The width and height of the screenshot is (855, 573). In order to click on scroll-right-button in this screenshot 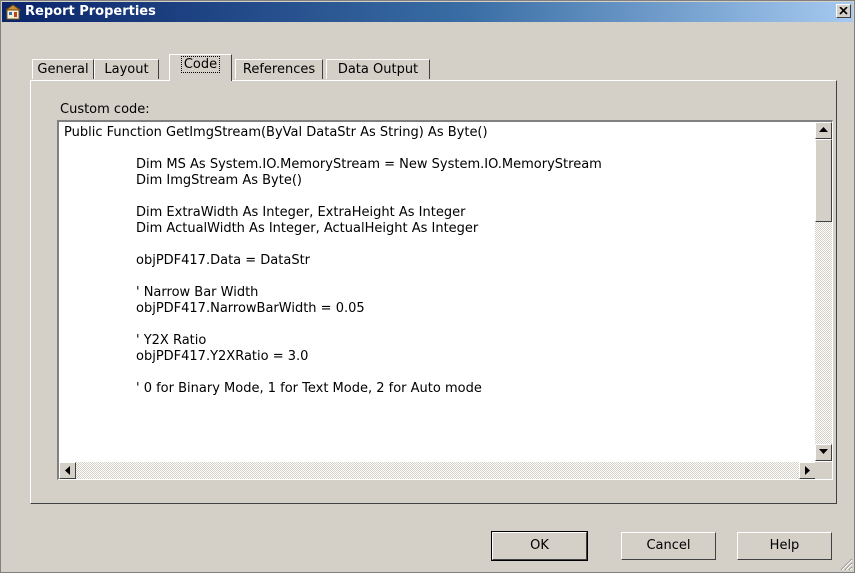, I will do `click(807, 470)`.